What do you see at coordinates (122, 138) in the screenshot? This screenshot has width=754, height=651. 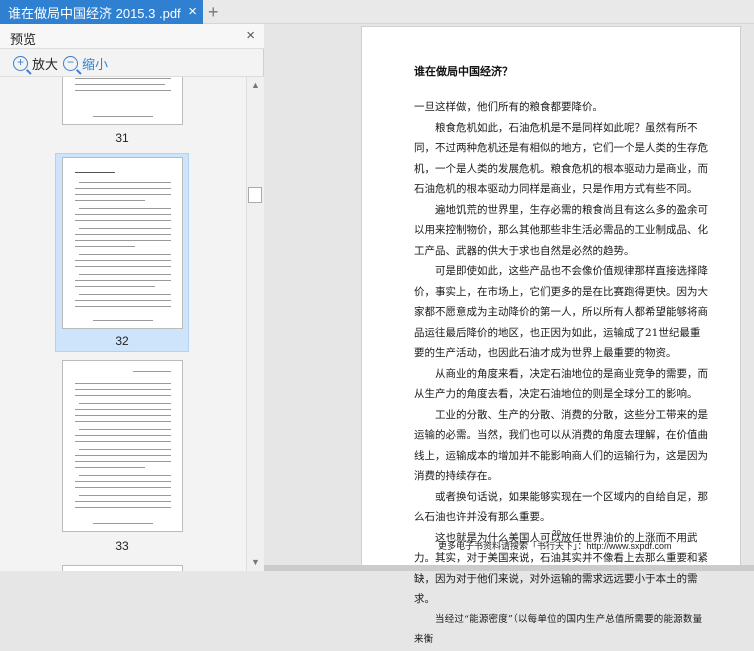 I see `thumbnail-number: 31` at bounding box center [122, 138].